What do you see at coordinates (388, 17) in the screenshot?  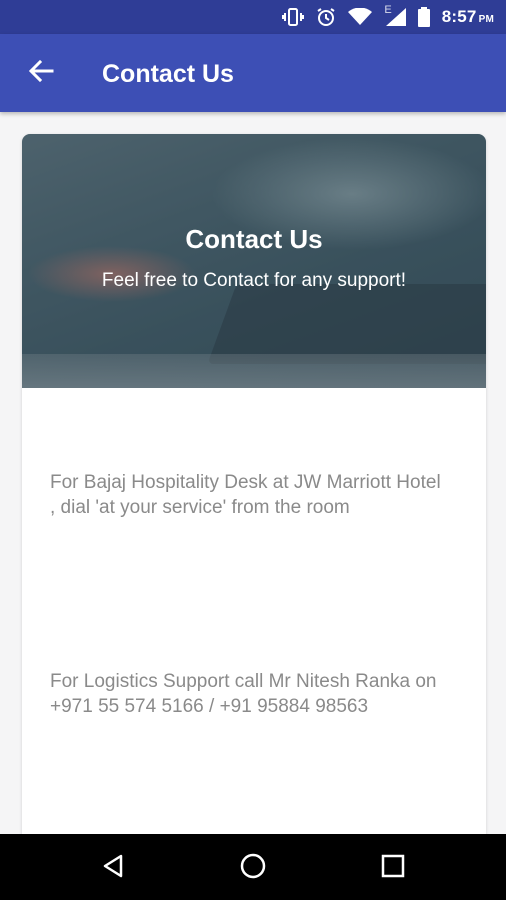 I see `status-icons: E 8:57 PM` at bounding box center [388, 17].